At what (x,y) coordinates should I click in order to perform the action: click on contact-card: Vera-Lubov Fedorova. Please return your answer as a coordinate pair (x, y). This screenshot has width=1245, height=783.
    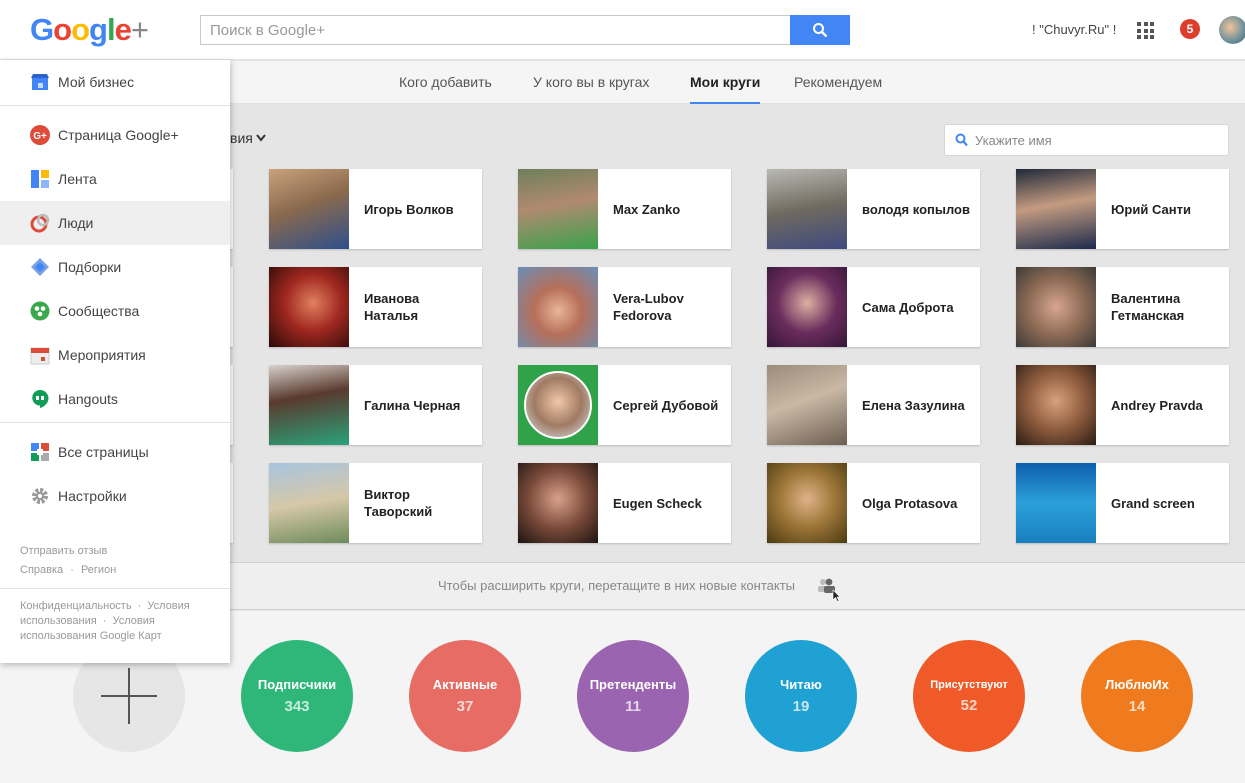
    Looking at the image, I should click on (624, 307).